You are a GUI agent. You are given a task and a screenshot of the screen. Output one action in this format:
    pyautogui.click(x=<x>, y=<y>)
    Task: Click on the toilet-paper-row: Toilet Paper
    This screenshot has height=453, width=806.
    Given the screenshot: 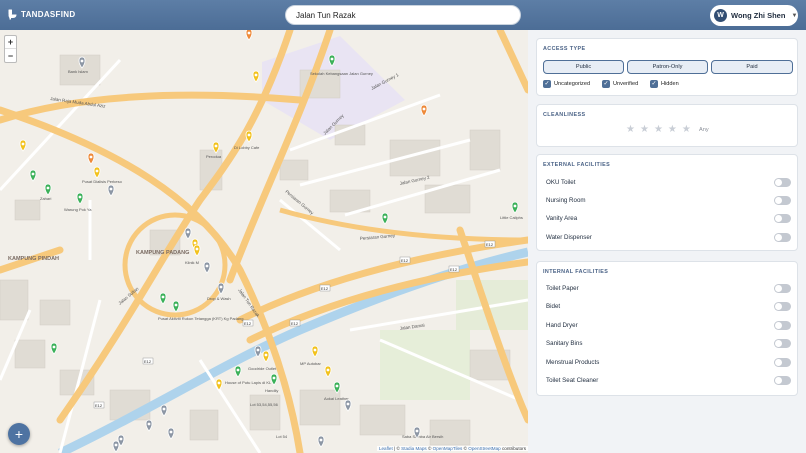 What is the action you would take?
    pyautogui.click(x=668, y=289)
    